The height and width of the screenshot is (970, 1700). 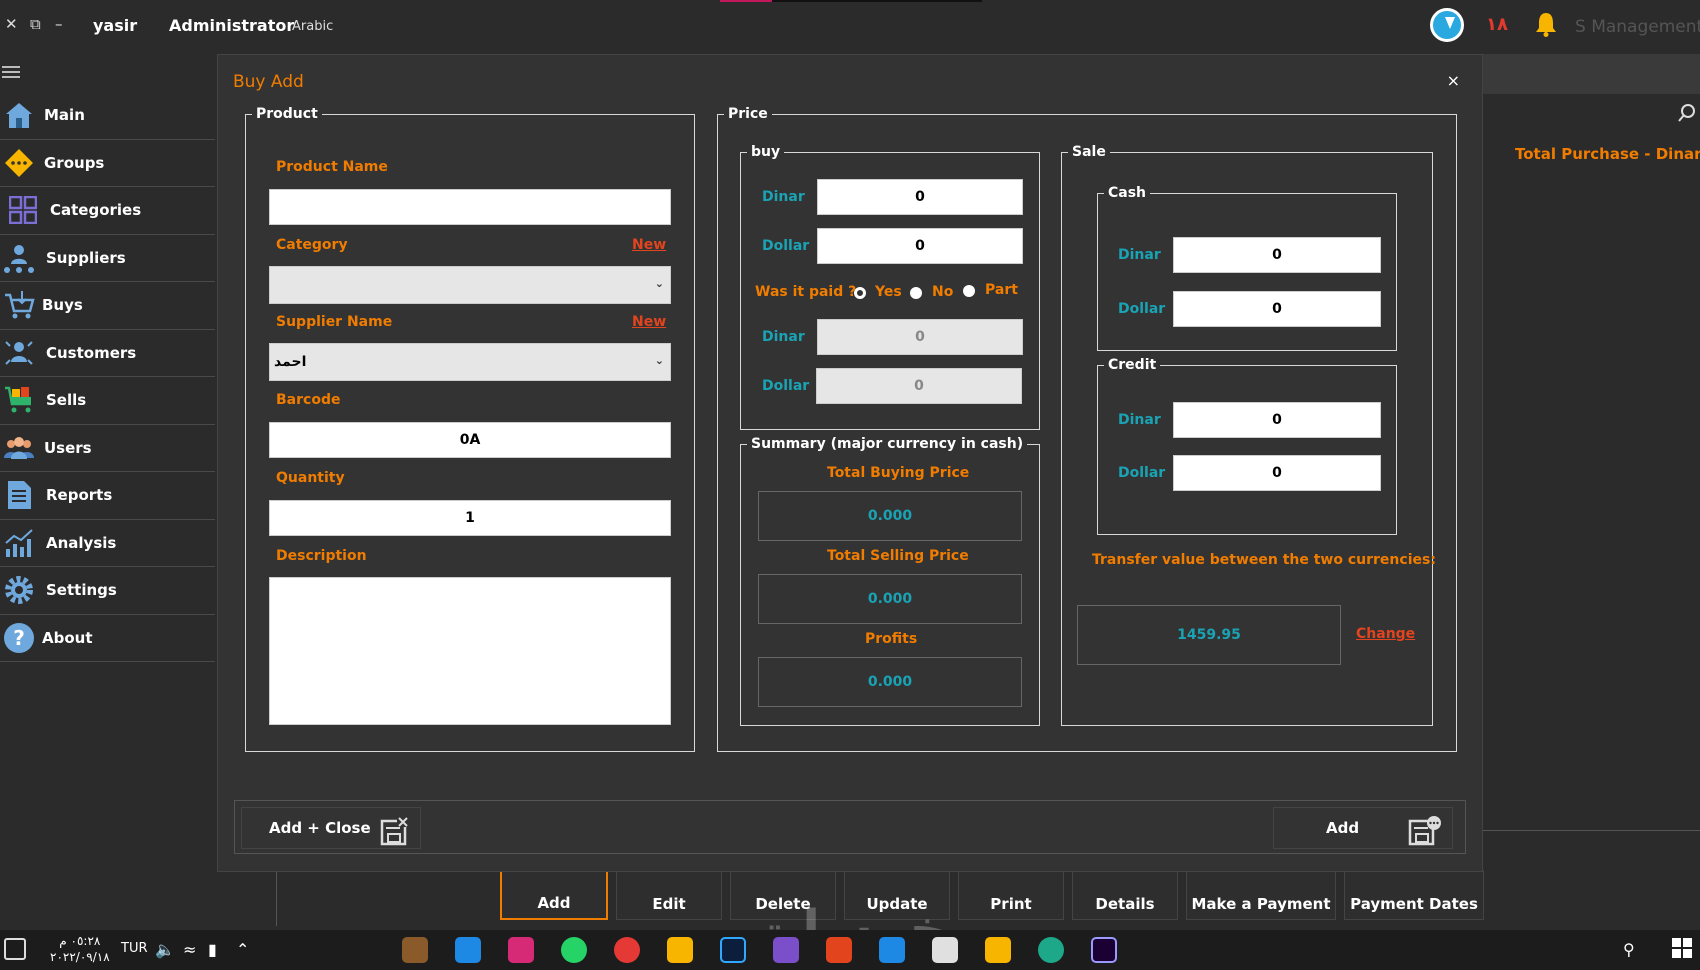 I want to click on instagram-icon, so click(x=521, y=950).